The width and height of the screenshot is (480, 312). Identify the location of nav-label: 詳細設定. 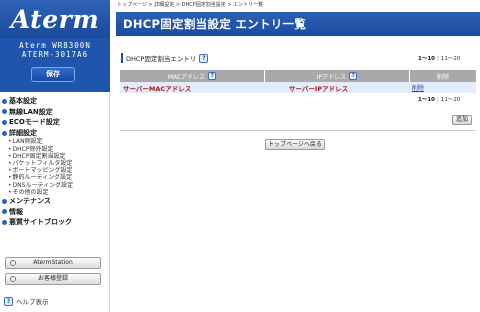
(23, 133).